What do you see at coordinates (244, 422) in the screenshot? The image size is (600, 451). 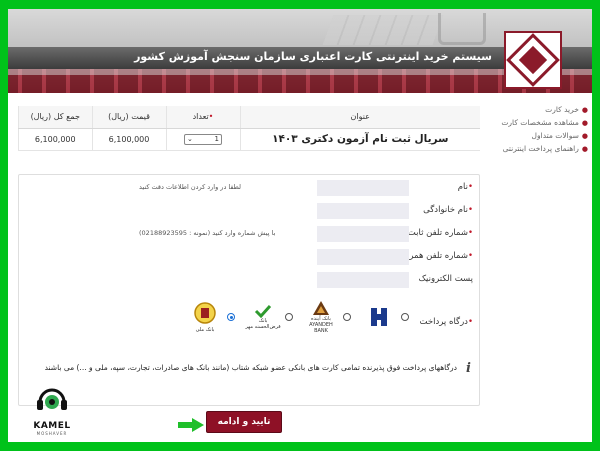 I see `submit-button: تایید و ادامه` at bounding box center [244, 422].